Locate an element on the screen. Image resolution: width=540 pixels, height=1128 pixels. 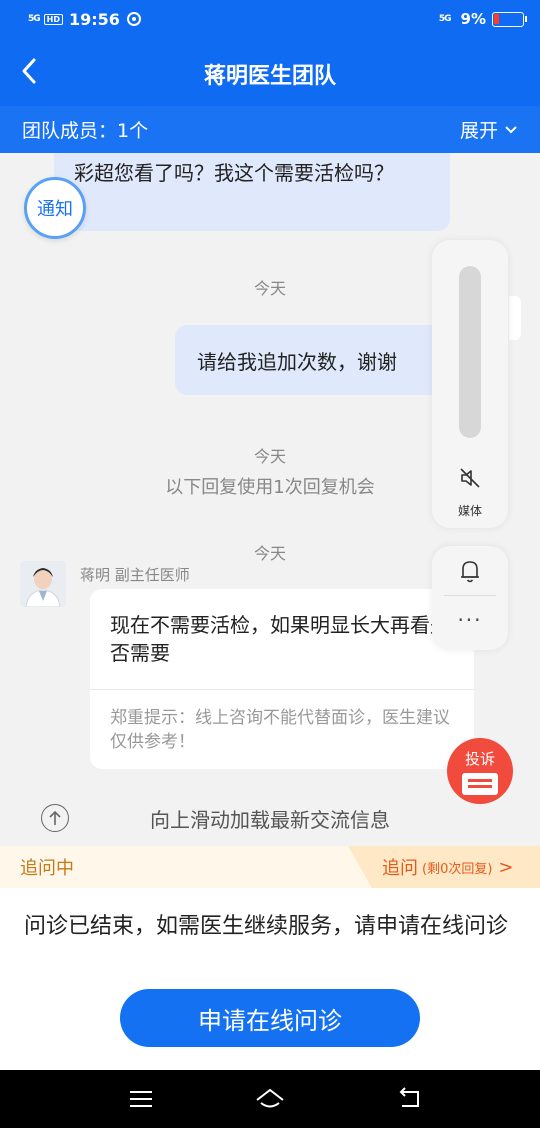
chevron-down-icon is located at coordinates (511, 129).